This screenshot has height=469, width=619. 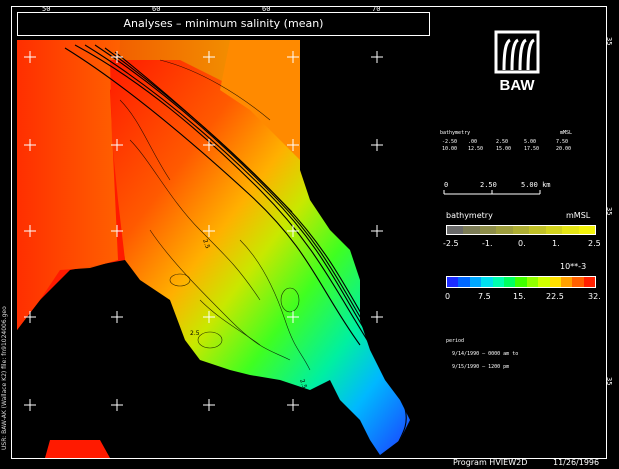 I want to click on bathy-small-value: .00, so click(x=473, y=142).